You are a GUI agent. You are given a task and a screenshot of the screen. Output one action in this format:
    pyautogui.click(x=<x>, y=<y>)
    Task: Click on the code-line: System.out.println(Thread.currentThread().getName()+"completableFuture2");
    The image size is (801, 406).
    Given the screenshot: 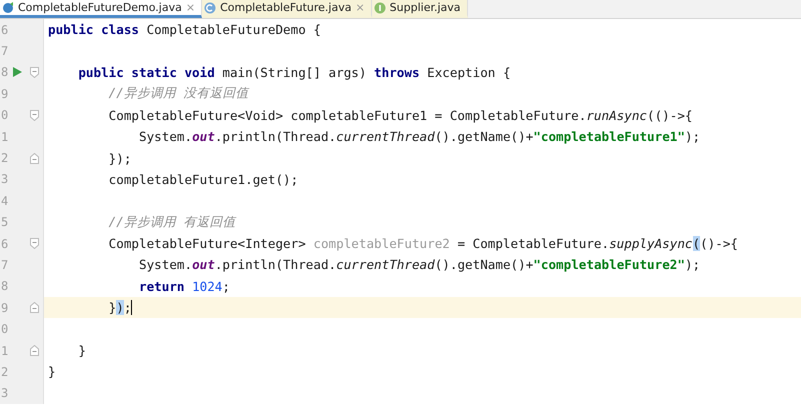 What is the action you would take?
    pyautogui.click(x=419, y=264)
    